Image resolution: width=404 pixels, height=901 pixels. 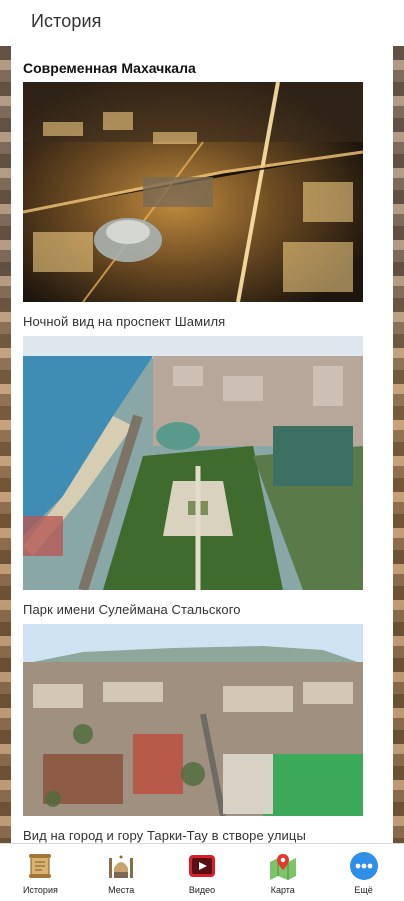 What do you see at coordinates (109, 68) in the screenshot?
I see `section-title: Современная Махачкала` at bounding box center [109, 68].